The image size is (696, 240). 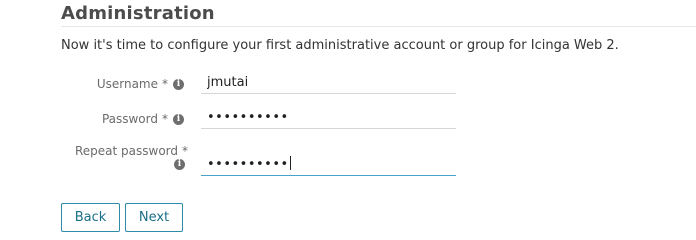 What do you see at coordinates (378, 26) in the screenshot?
I see `title-divider` at bounding box center [378, 26].